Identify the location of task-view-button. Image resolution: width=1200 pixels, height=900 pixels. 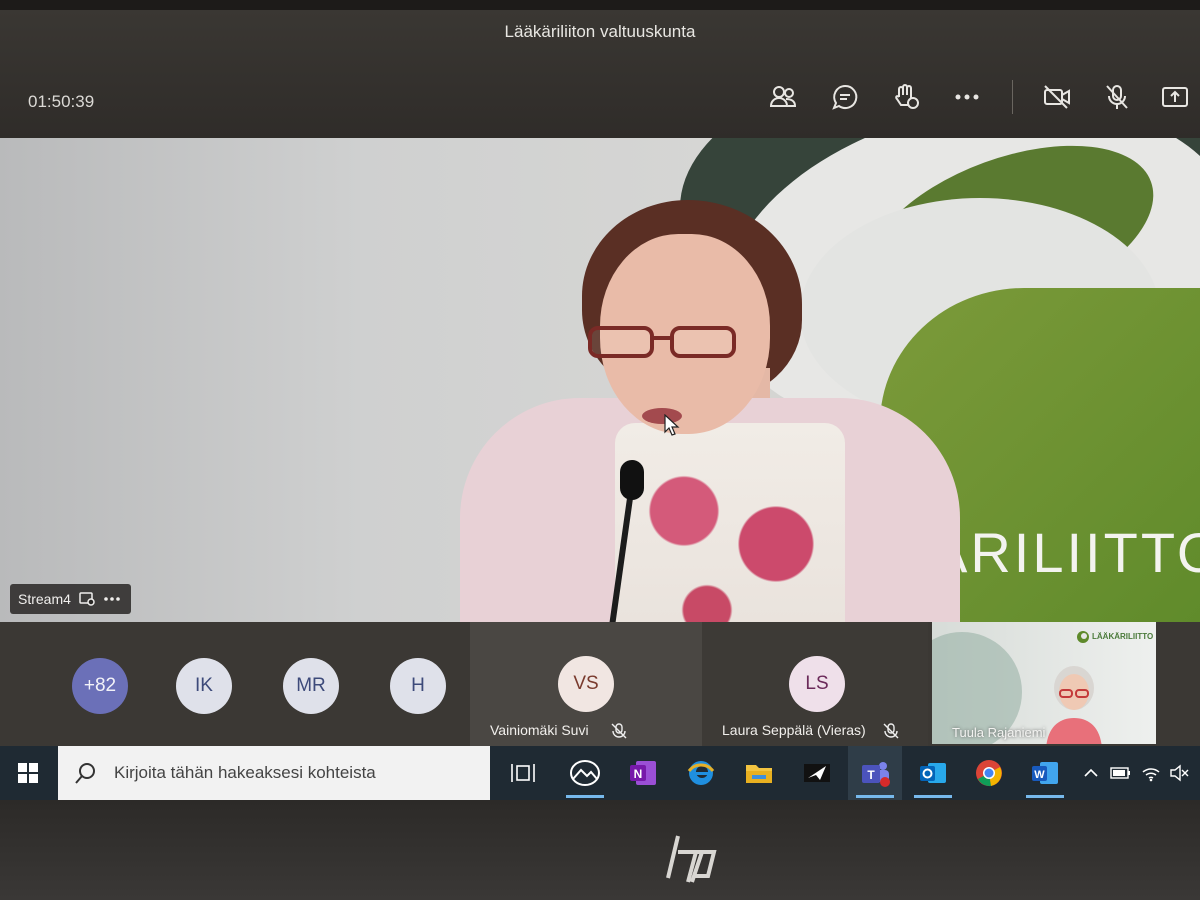
(523, 773).